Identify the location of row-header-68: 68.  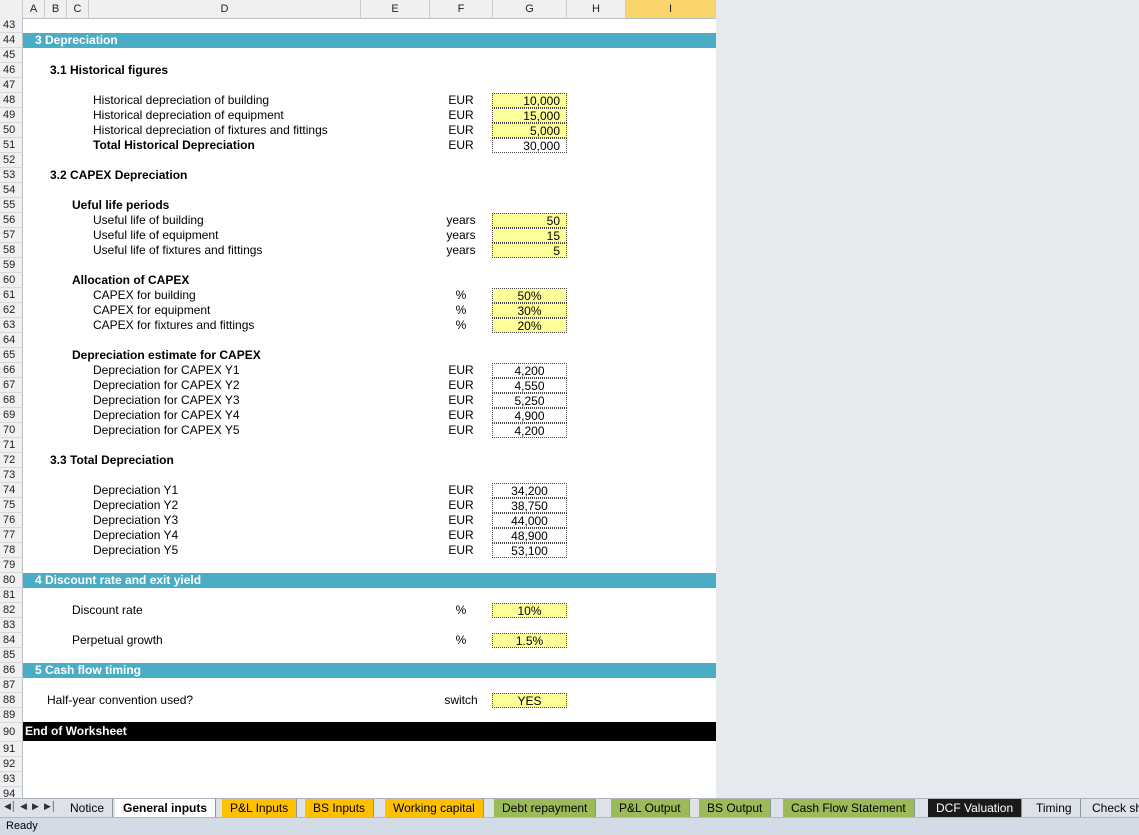
(11, 400).